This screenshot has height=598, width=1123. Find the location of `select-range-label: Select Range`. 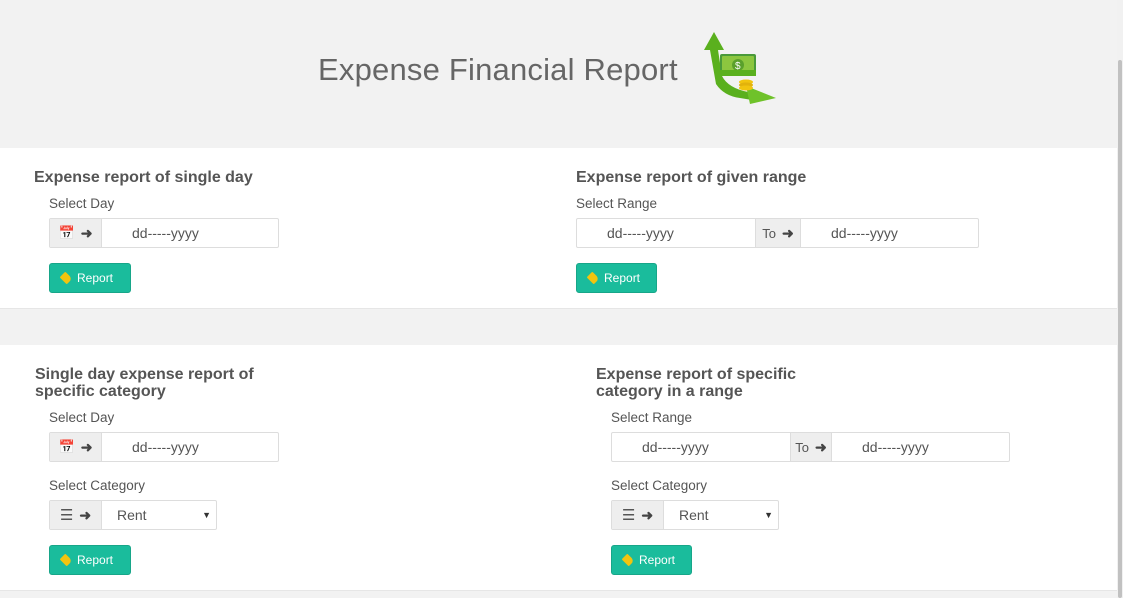

select-range-label: Select Range is located at coordinates (652, 417).